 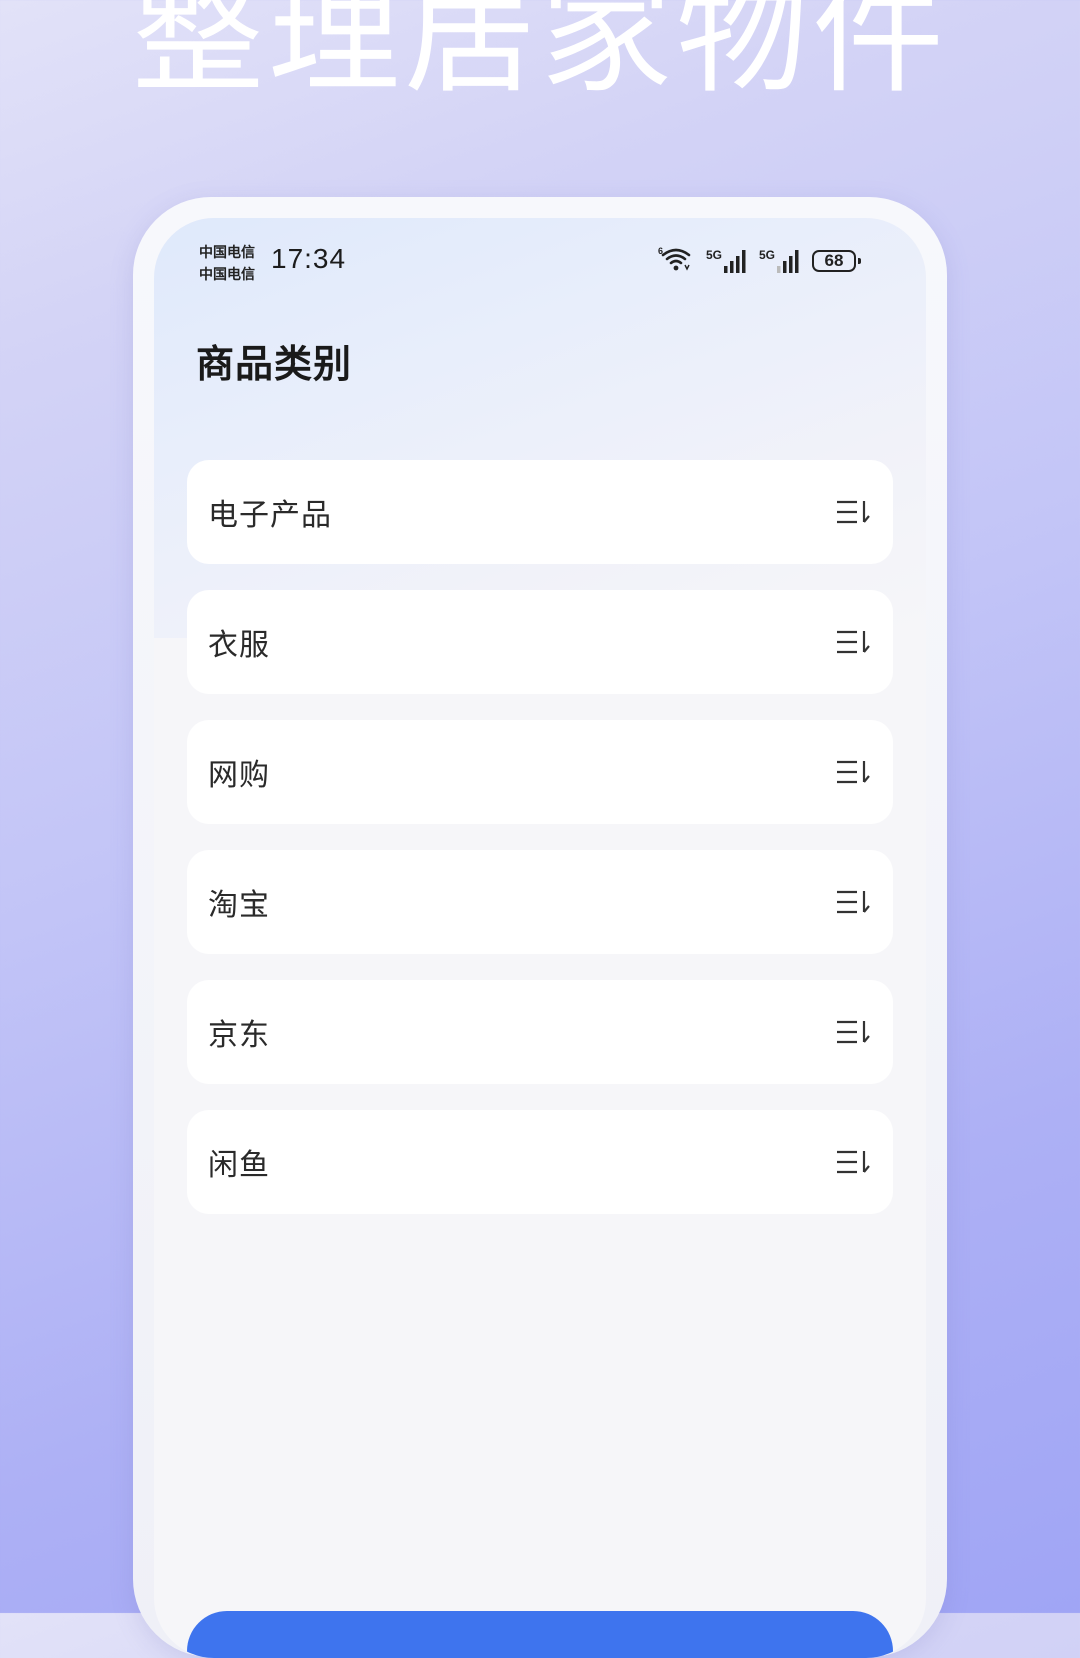 I want to click on carrier-1: 中国电信, so click(x=227, y=253).